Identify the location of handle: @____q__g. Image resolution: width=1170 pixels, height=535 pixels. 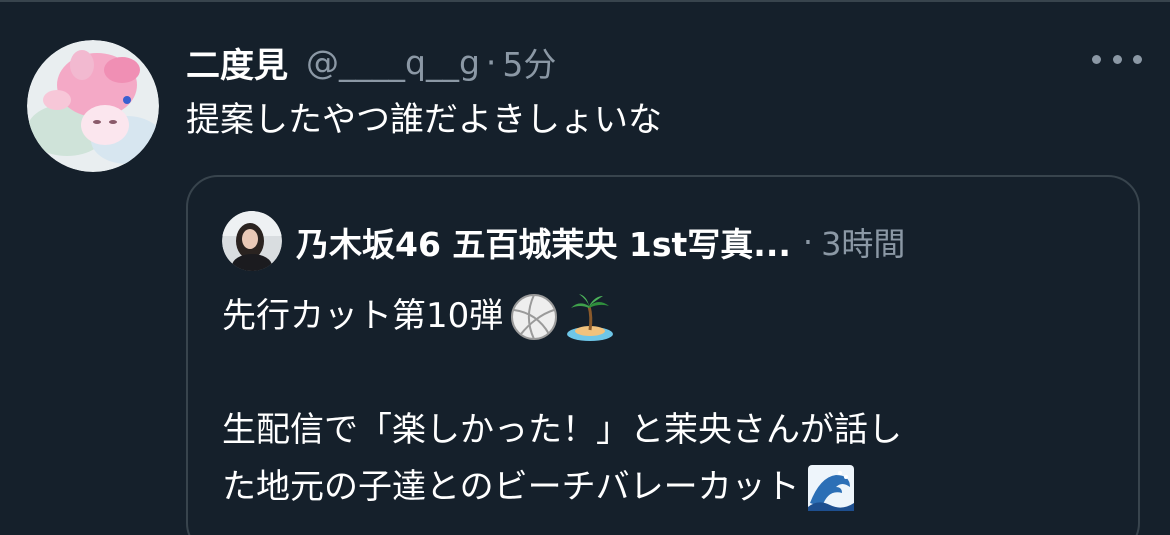
(393, 62).